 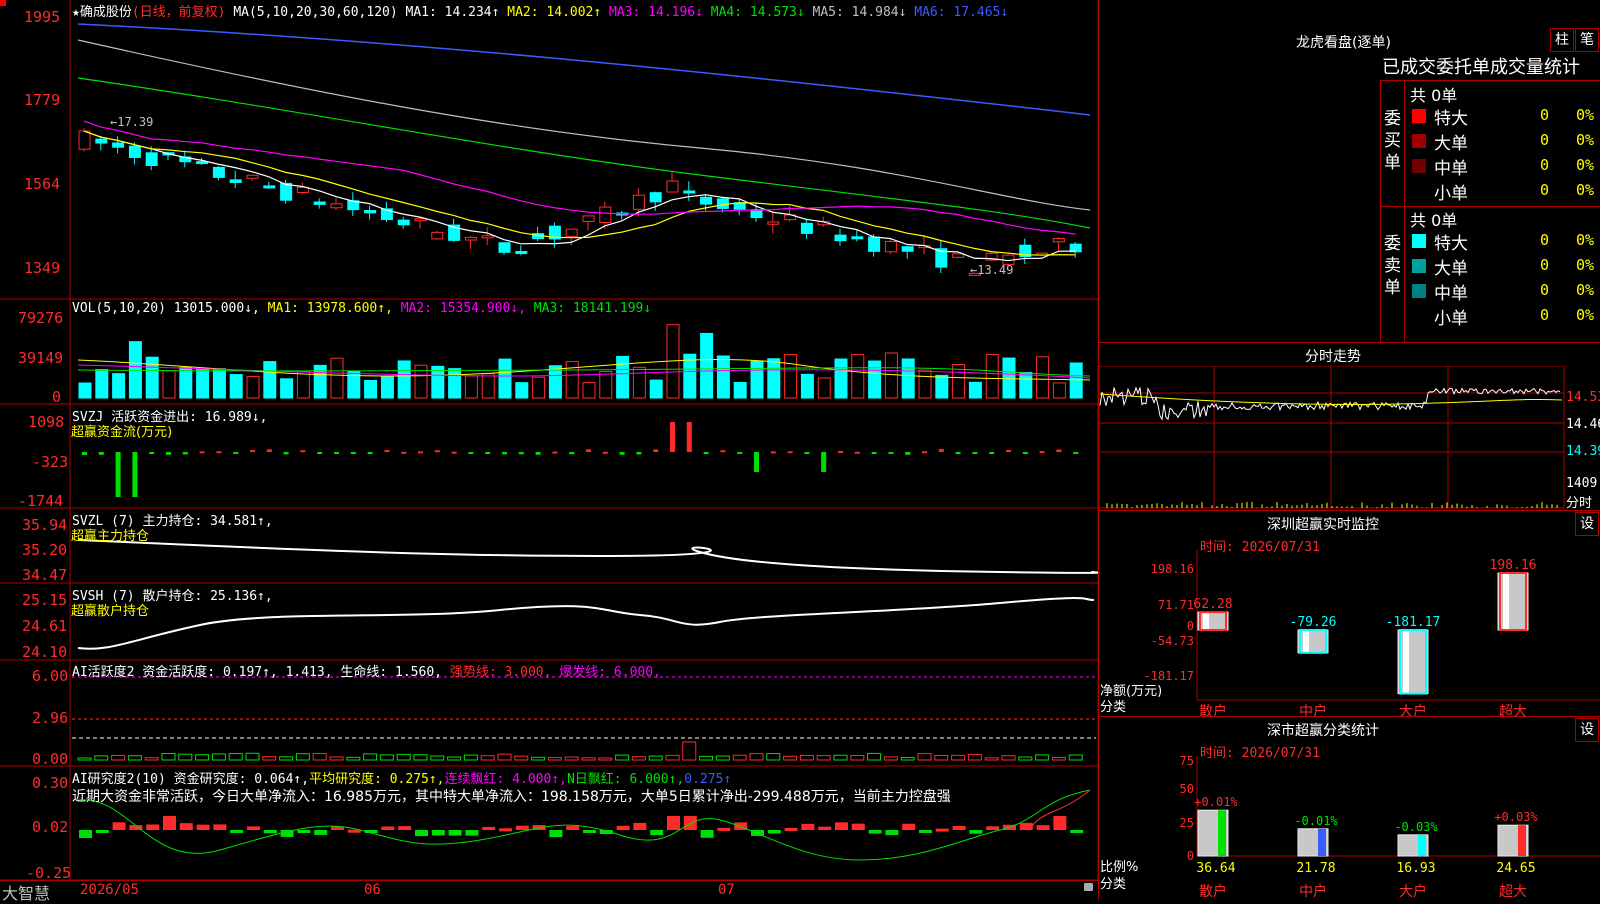 I want to click on lock-icon, so click(x=1088, y=887).